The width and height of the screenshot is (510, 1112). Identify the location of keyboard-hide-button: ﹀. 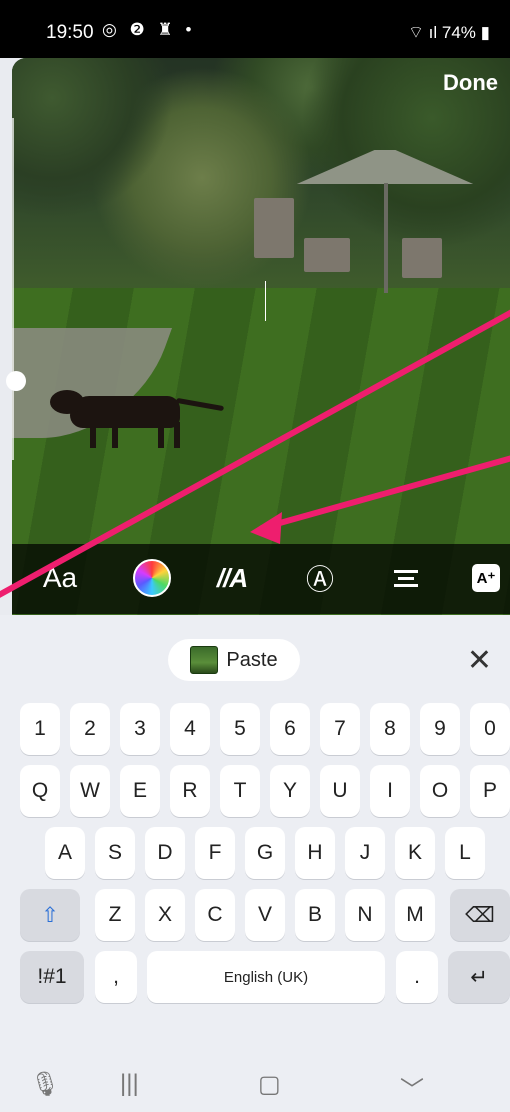
(412, 1087).